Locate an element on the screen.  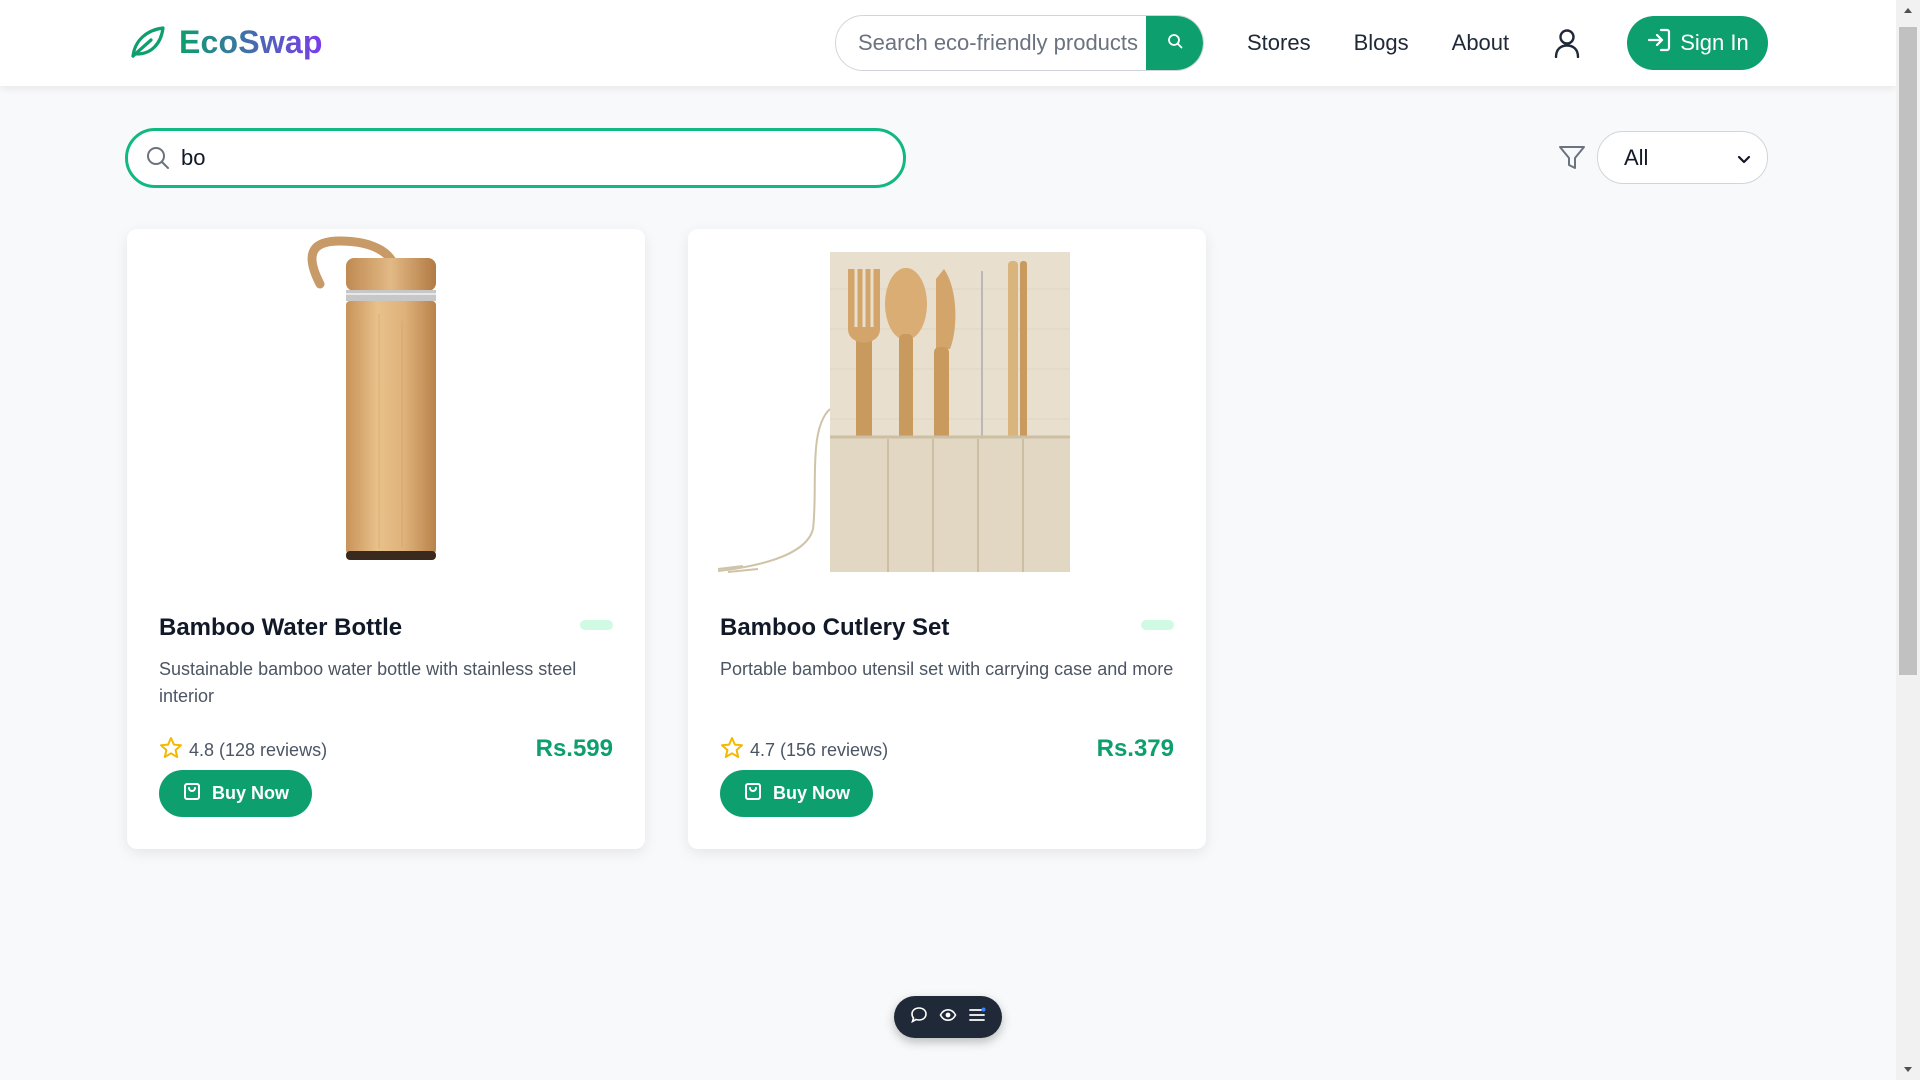
product-title: Bamboo Water Bottle is located at coordinates (280, 628).